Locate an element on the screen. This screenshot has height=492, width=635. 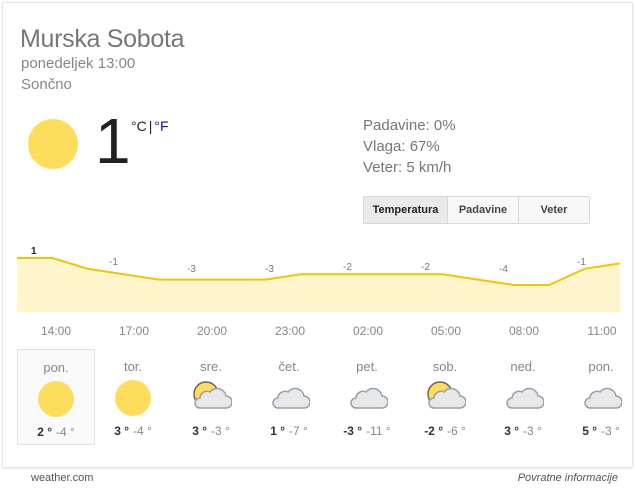
fahrenheit-unit: °F is located at coordinates (161, 126).